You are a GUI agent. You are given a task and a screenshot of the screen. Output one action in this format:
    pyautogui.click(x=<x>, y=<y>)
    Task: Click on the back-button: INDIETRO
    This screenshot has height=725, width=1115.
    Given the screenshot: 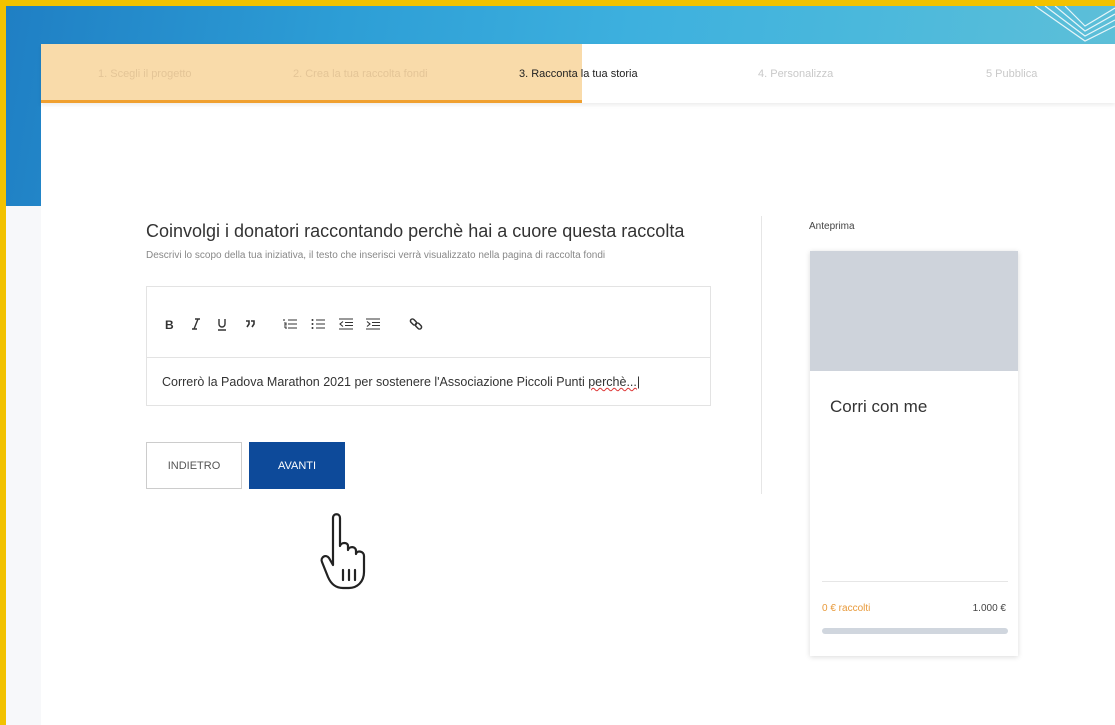 What is the action you would take?
    pyautogui.click(x=194, y=465)
    